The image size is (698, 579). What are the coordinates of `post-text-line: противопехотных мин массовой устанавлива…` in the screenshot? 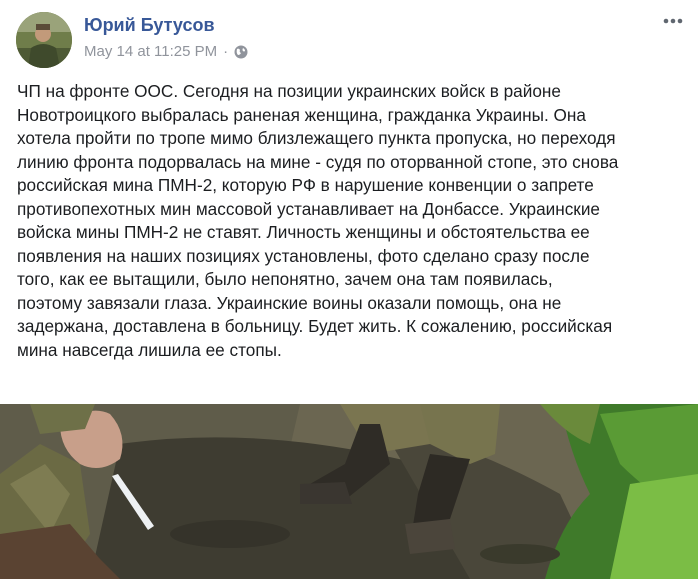 It's located at (308, 208).